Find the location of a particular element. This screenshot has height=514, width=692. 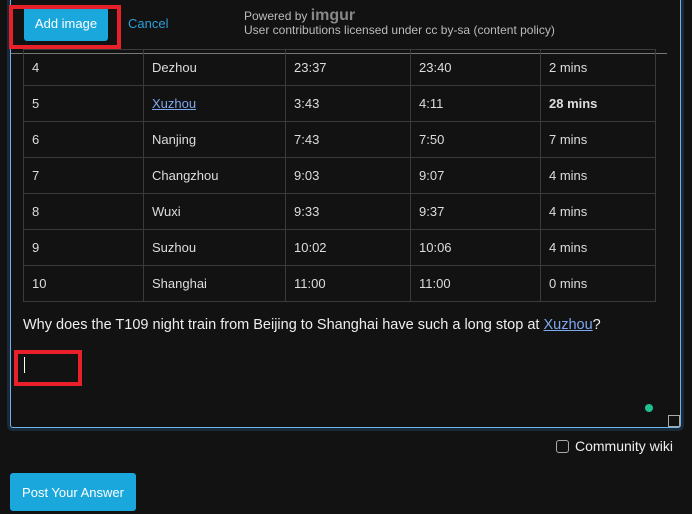

table-row: 4 Dezhou 23:37 23:40 2 mins is located at coordinates (339, 67).